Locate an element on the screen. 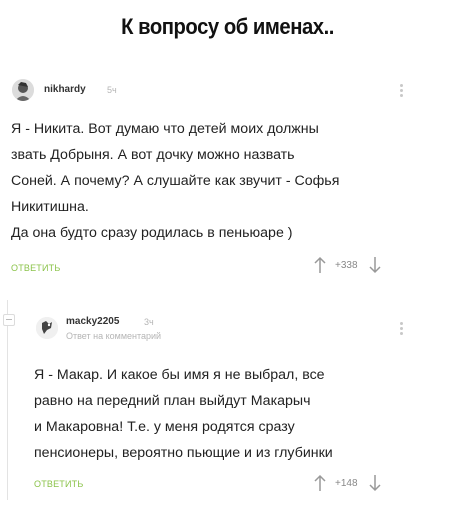 This screenshot has height=509, width=455. comment-line: звать Добрыня. А вот дочку можно назвать is located at coordinates (153, 155).